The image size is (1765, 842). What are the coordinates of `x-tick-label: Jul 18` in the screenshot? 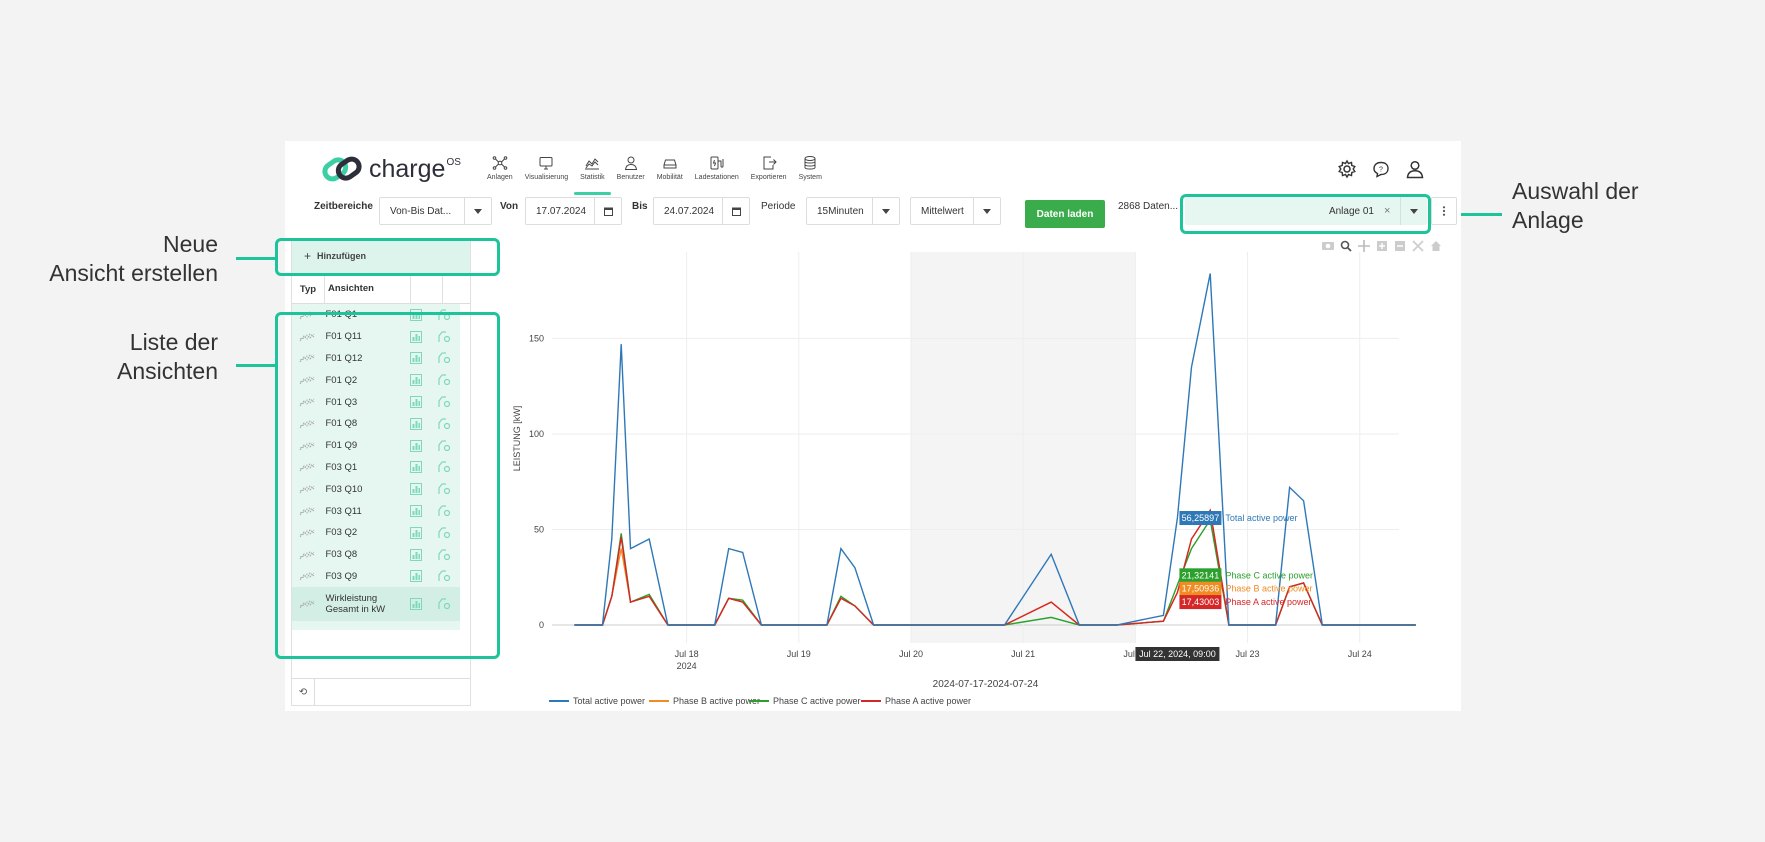 It's located at (687, 654).